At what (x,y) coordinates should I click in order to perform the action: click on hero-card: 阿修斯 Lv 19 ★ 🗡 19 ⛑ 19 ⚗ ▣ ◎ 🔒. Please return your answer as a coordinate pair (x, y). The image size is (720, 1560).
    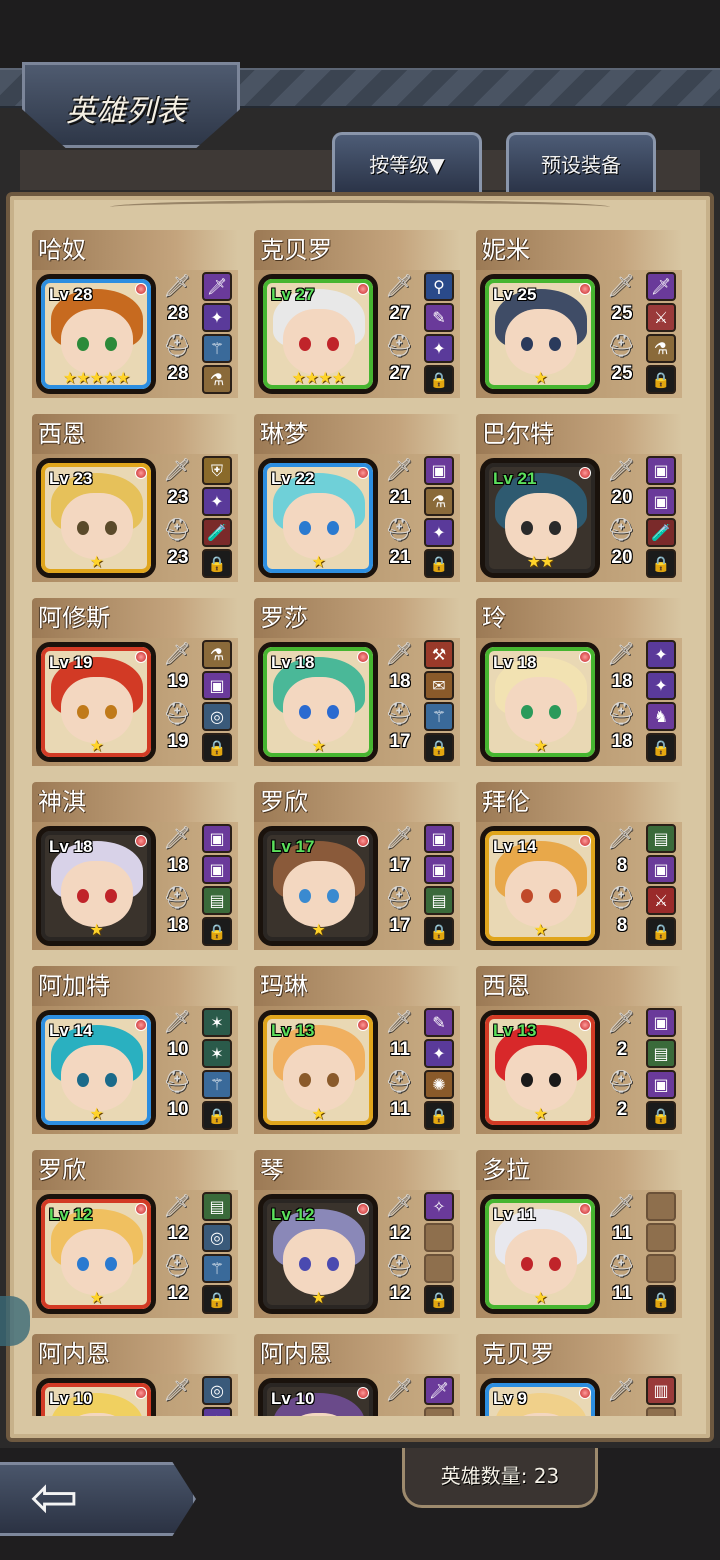
    Looking at the image, I should click on (135, 682).